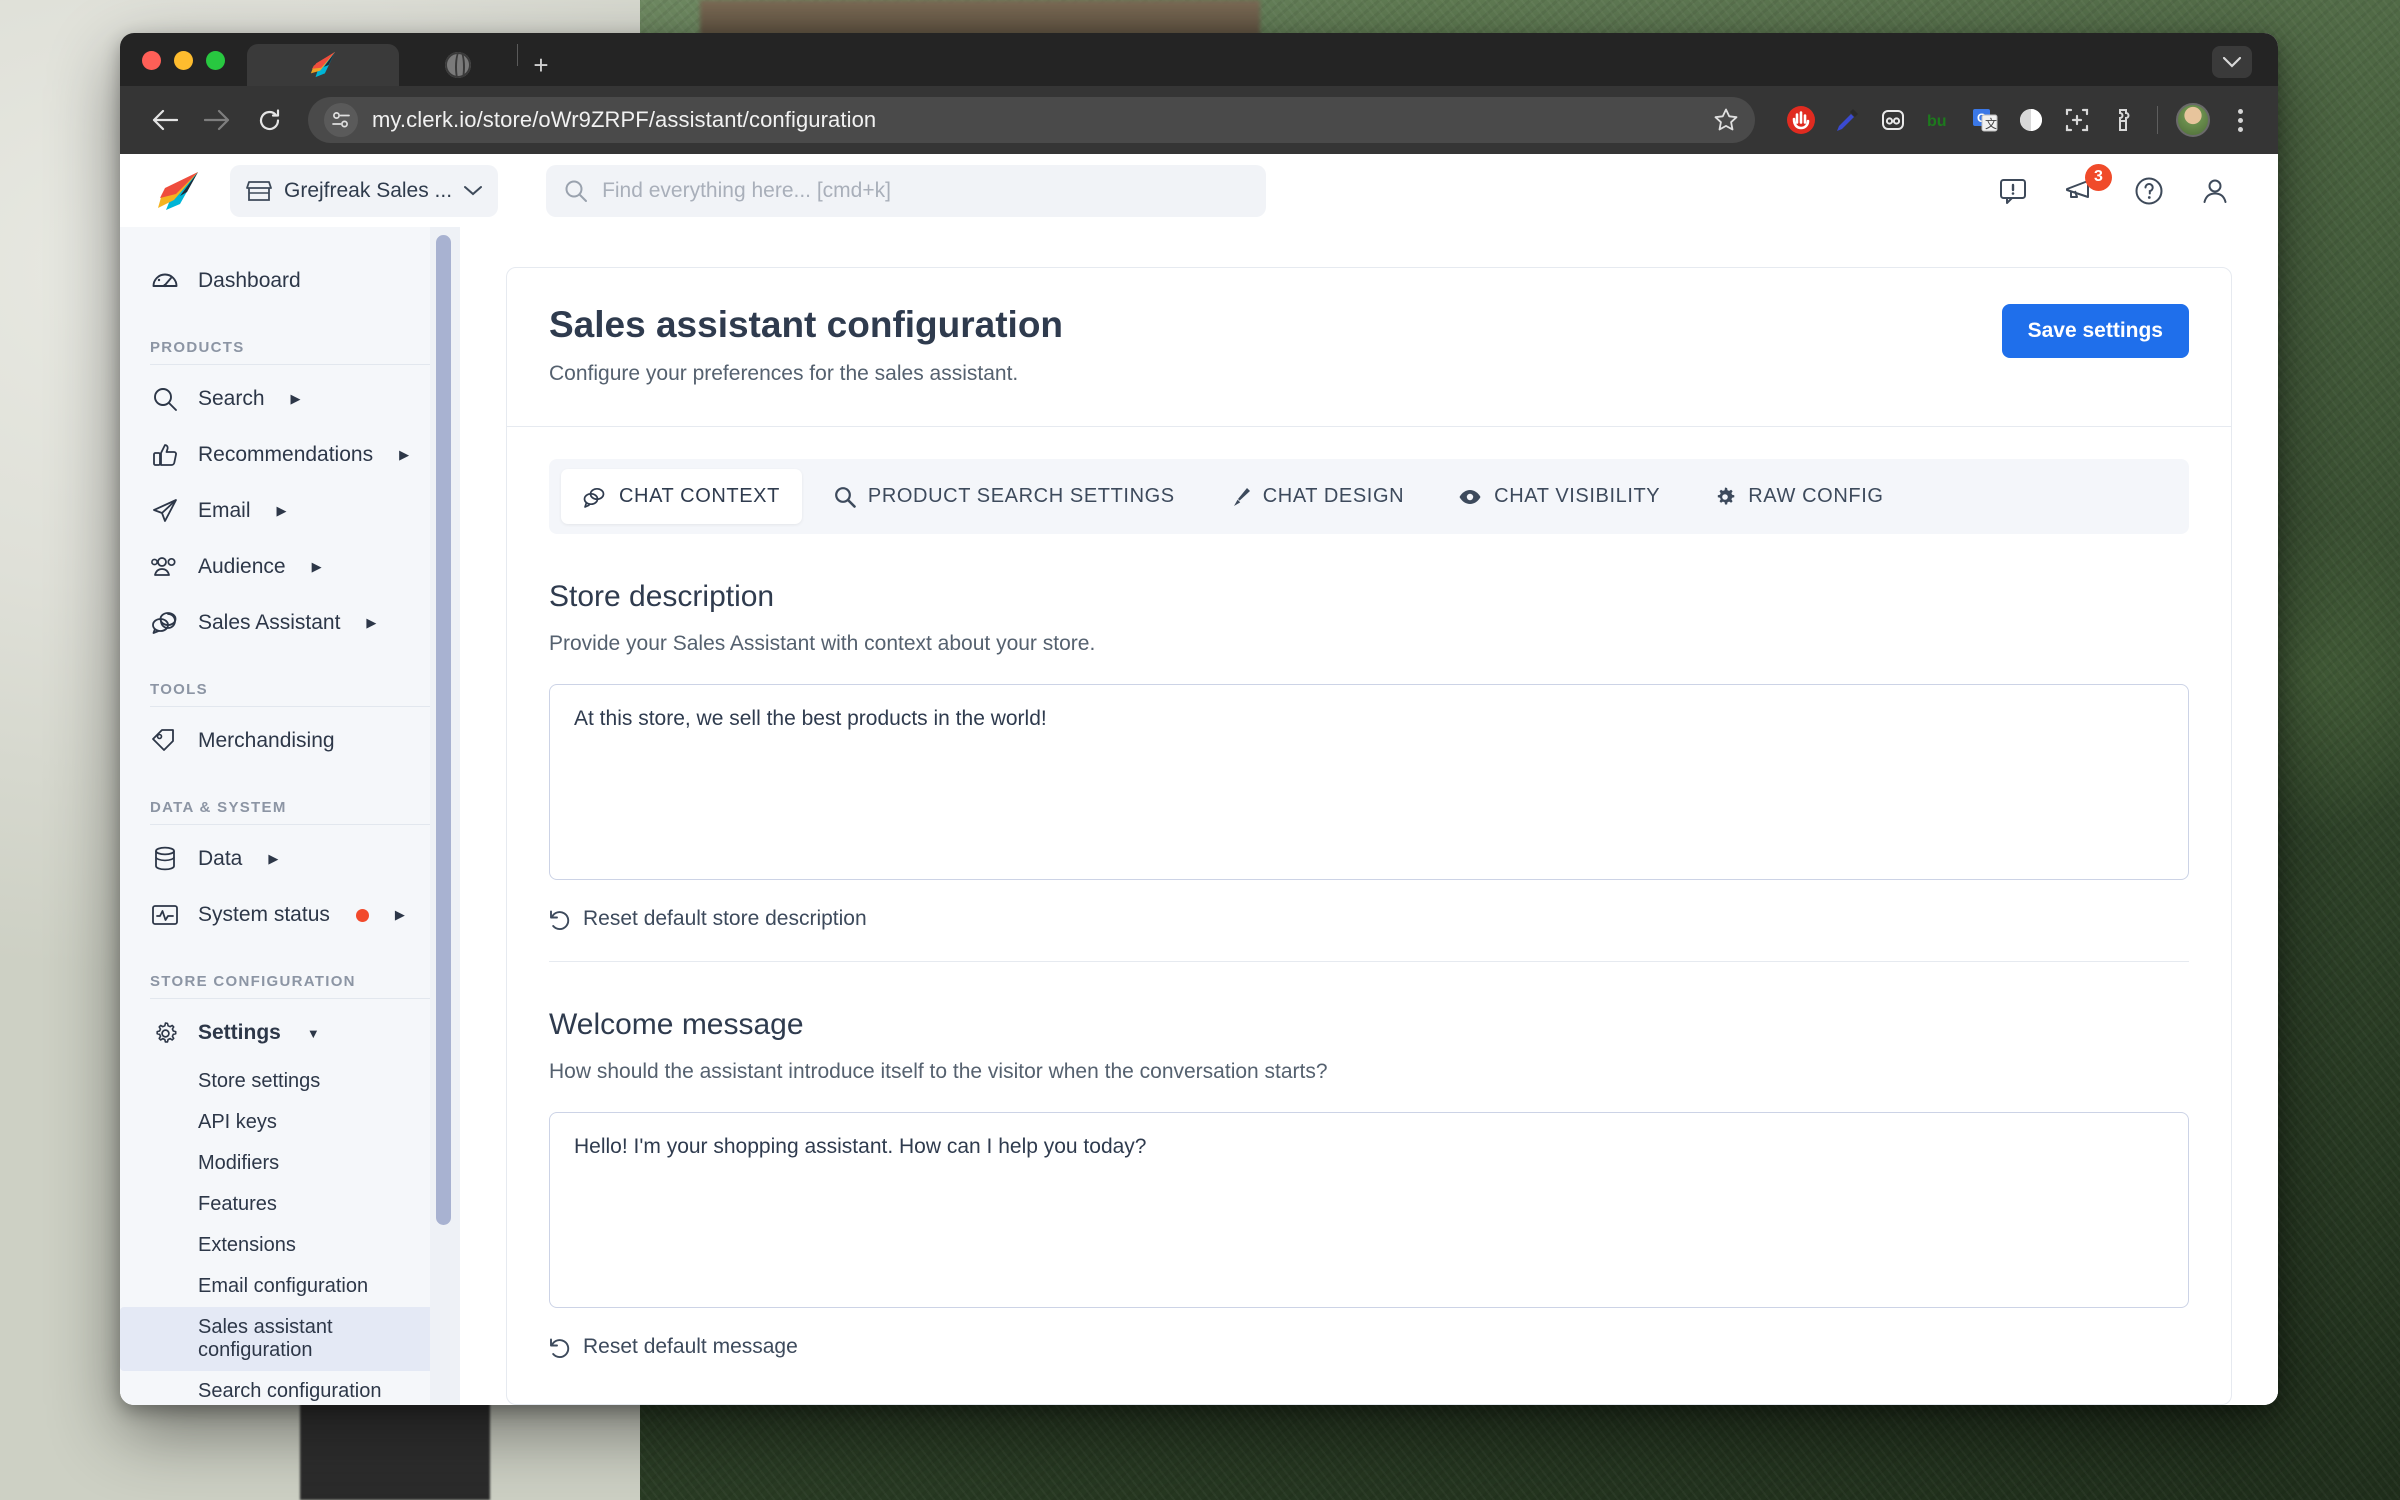 The height and width of the screenshot is (1500, 2400). What do you see at coordinates (1939, 120) in the screenshot?
I see `bu-text-icon: bu` at bounding box center [1939, 120].